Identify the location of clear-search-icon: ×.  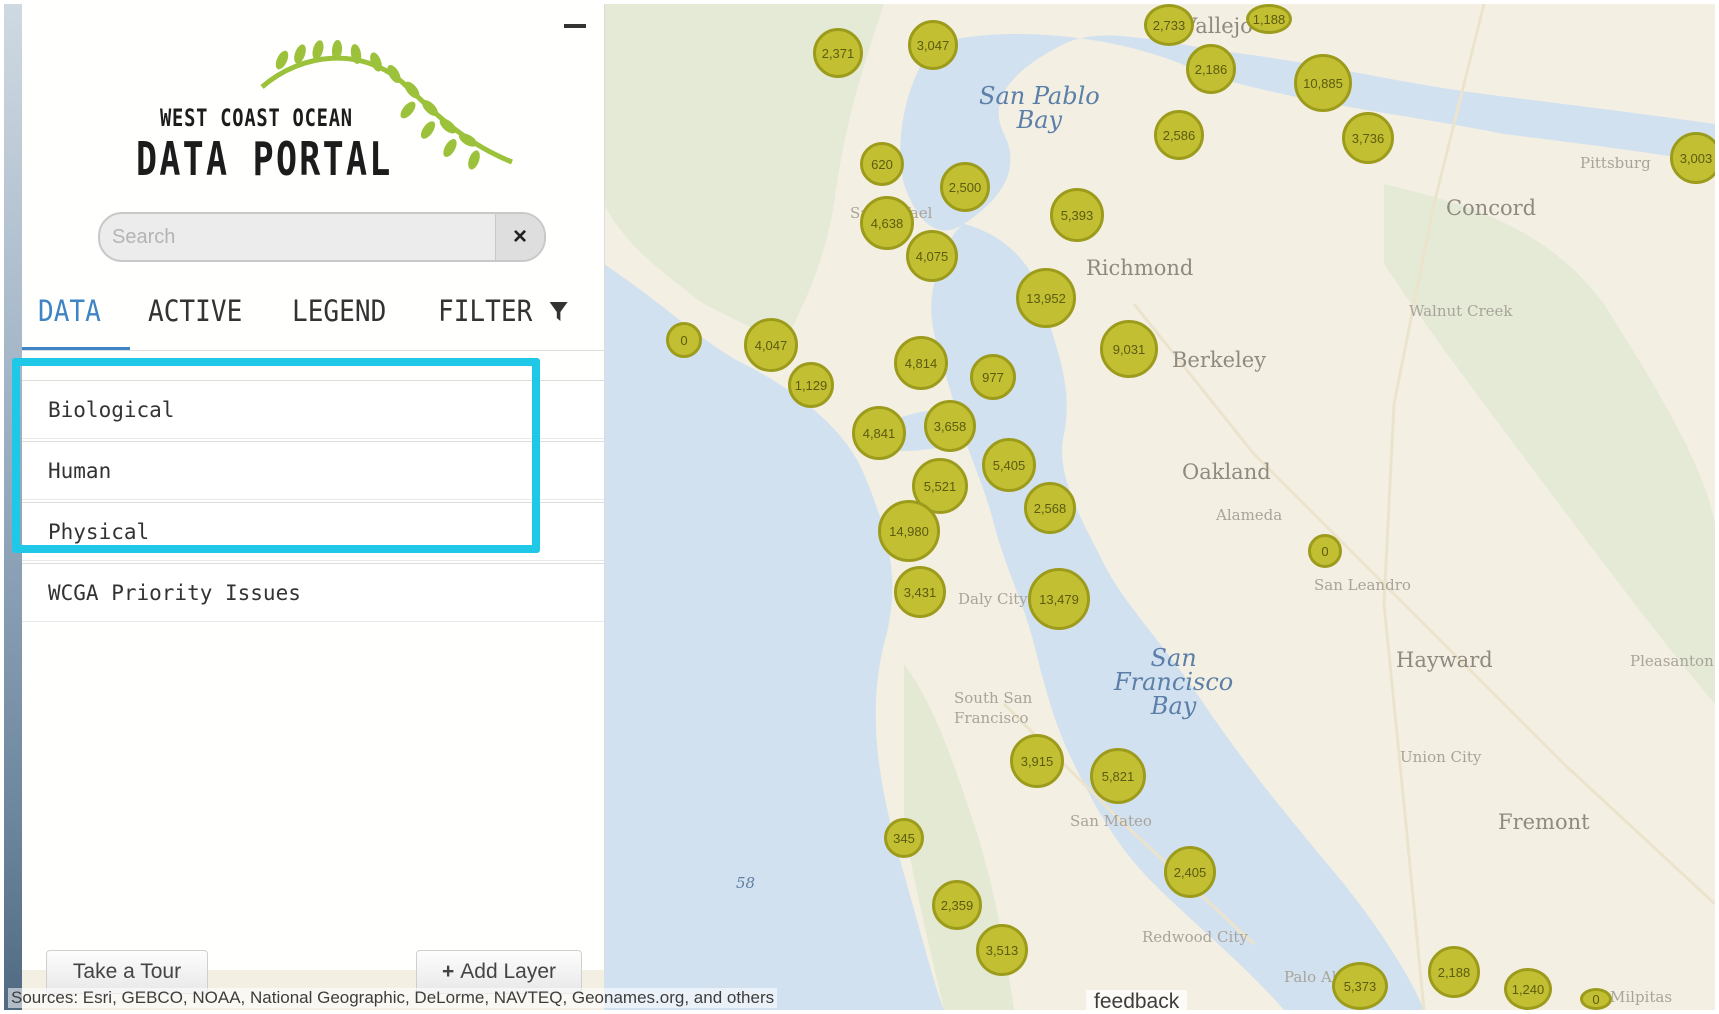
(519, 237).